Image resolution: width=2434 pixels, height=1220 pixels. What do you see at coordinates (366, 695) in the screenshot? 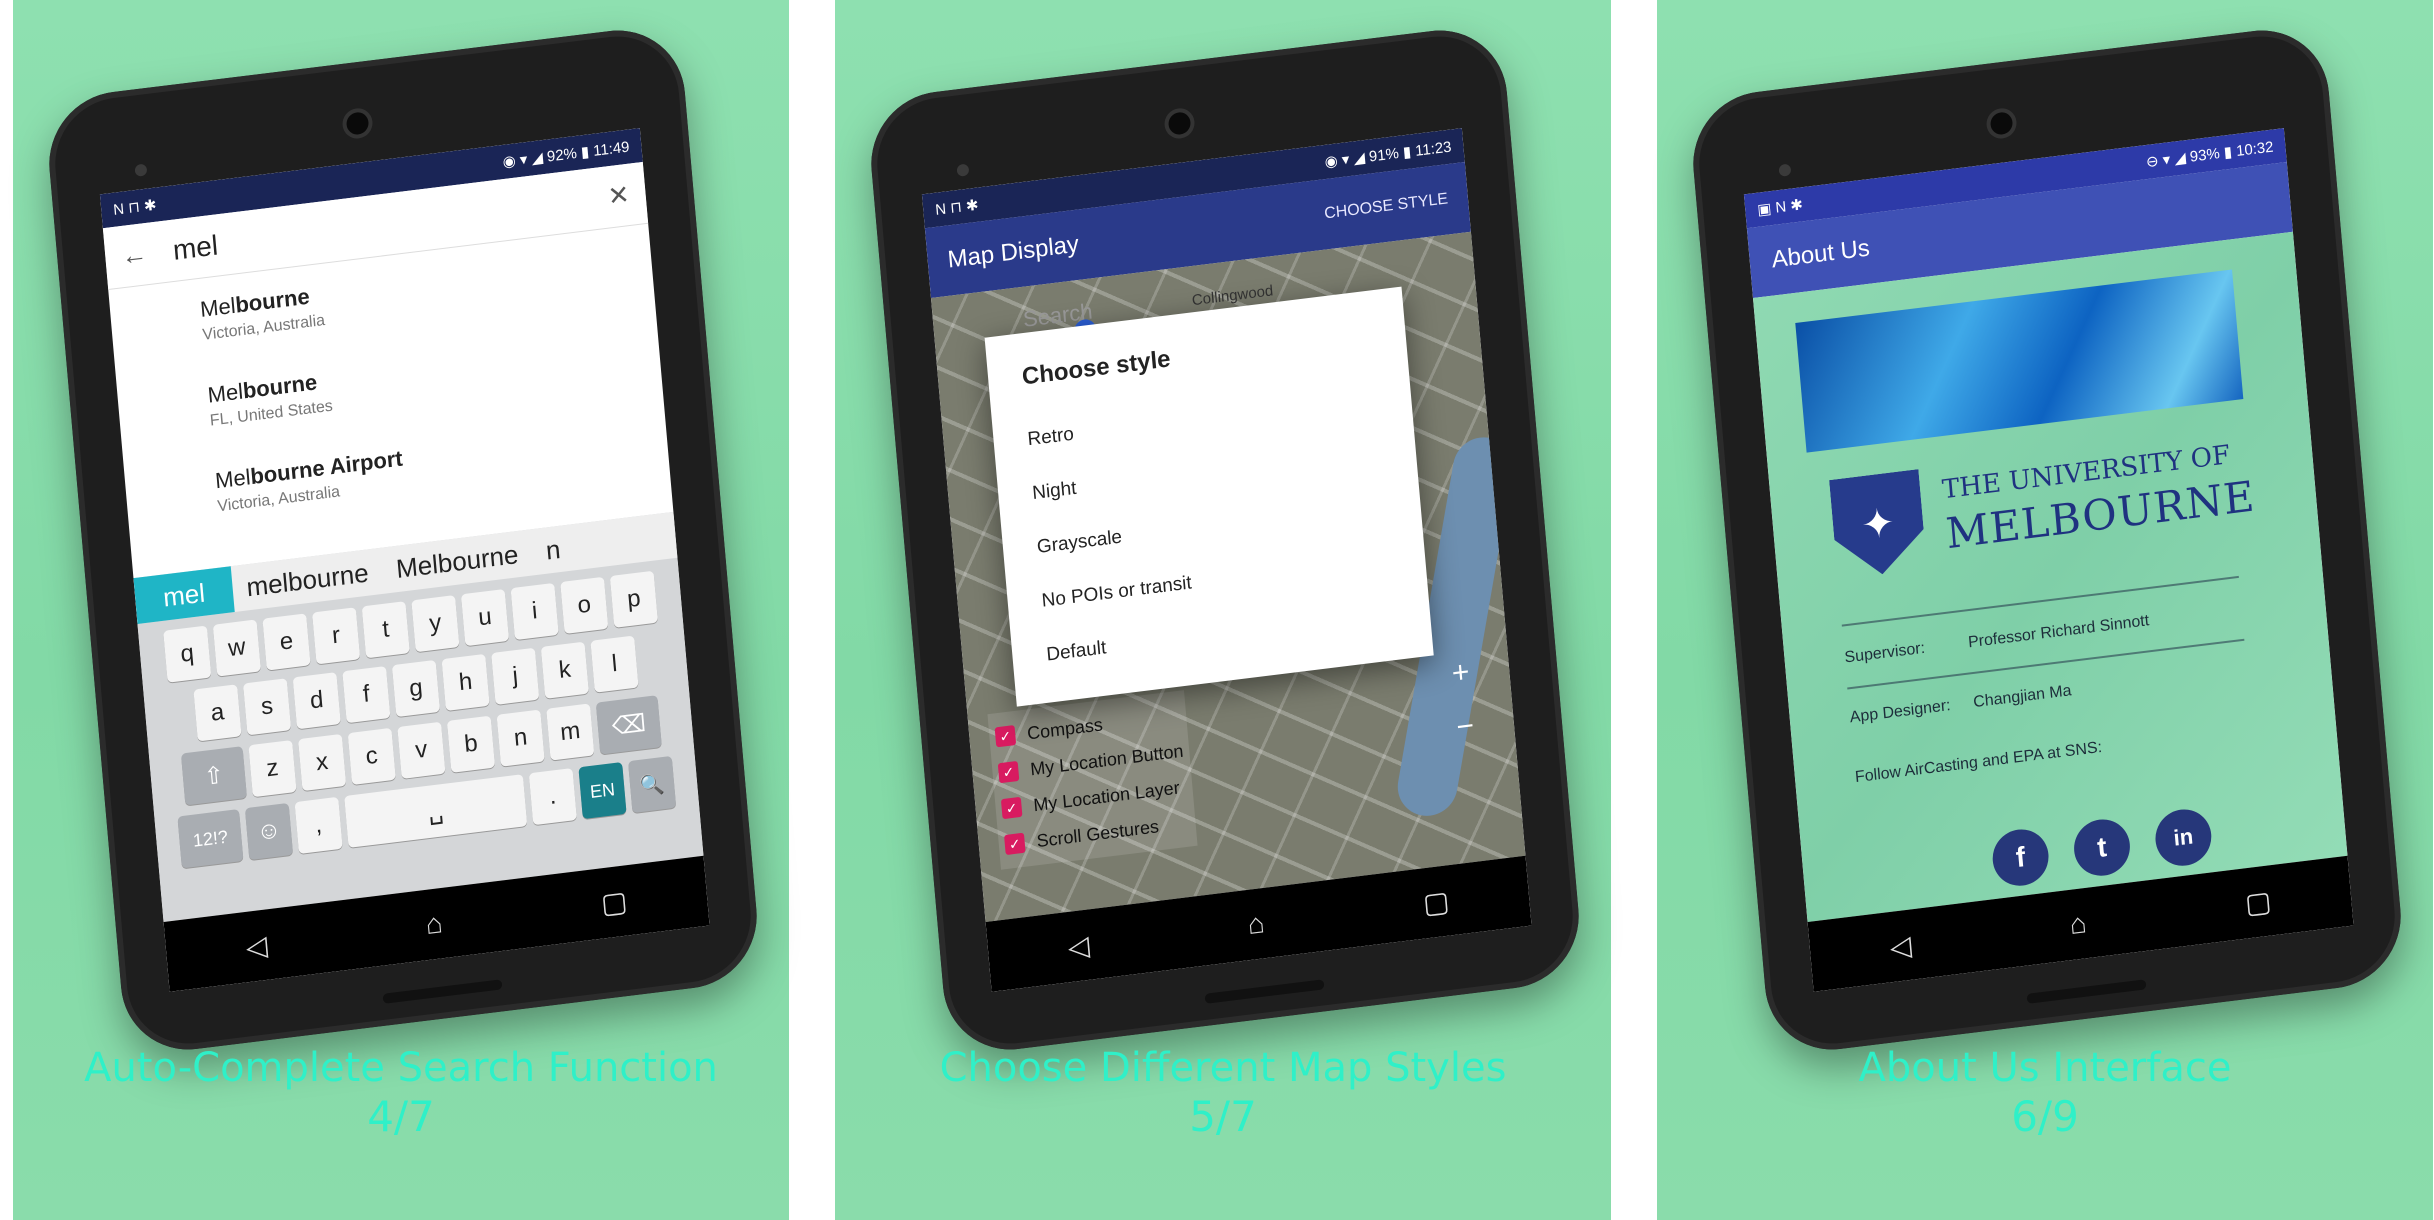
I see `key: f` at bounding box center [366, 695].